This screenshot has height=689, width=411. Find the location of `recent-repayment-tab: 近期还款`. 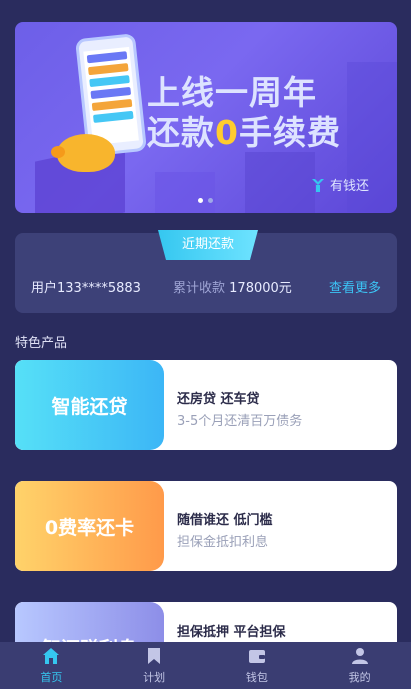

recent-repayment-tab: 近期还款 is located at coordinates (208, 245).